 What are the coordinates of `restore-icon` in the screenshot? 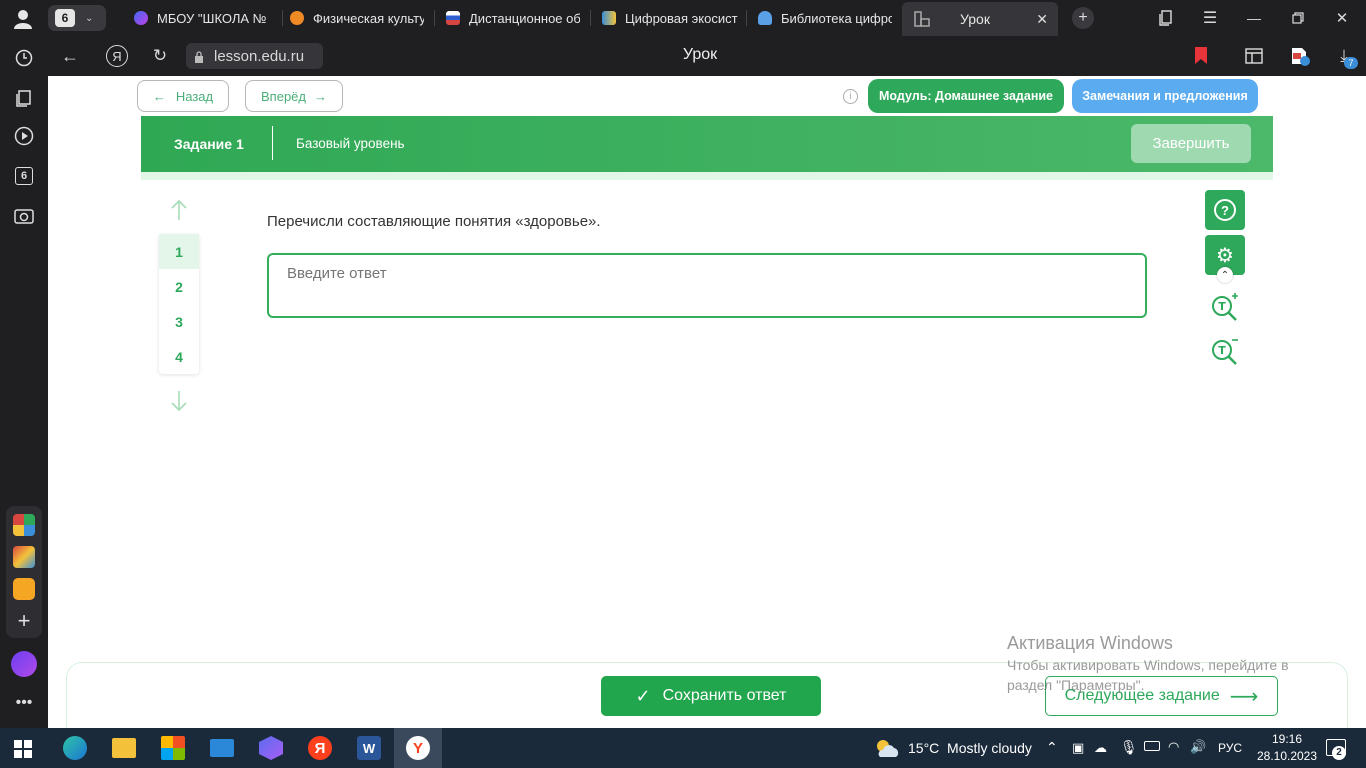 It's located at (1298, 18).